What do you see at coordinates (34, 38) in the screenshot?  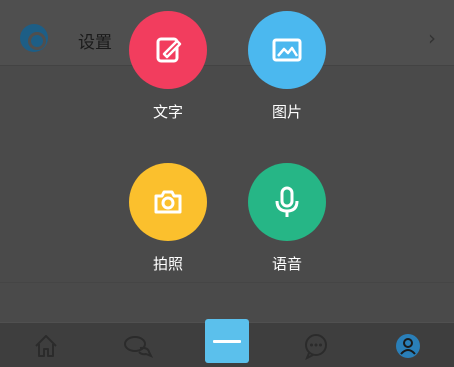 I see `gear-icon` at bounding box center [34, 38].